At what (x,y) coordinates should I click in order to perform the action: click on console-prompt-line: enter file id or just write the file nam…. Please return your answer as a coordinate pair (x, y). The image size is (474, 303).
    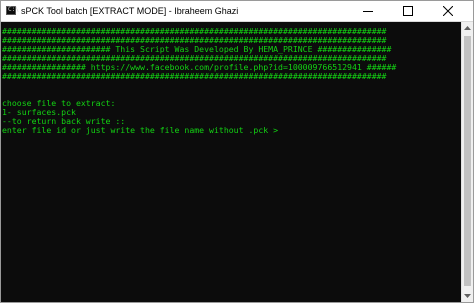
    Looking at the image, I should click on (140, 130).